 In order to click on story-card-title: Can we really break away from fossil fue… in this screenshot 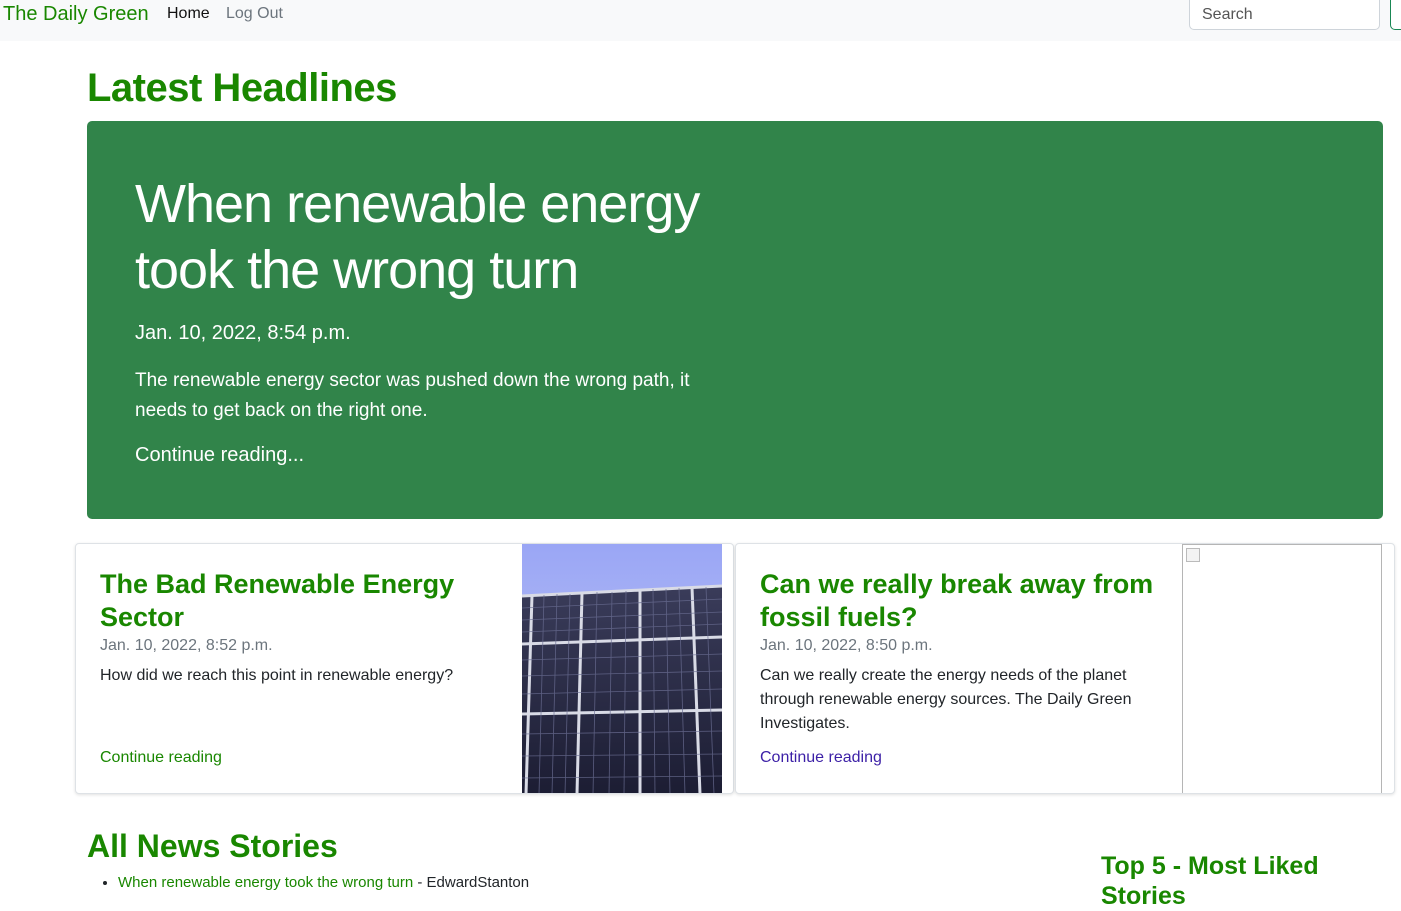, I will do `click(960, 601)`.